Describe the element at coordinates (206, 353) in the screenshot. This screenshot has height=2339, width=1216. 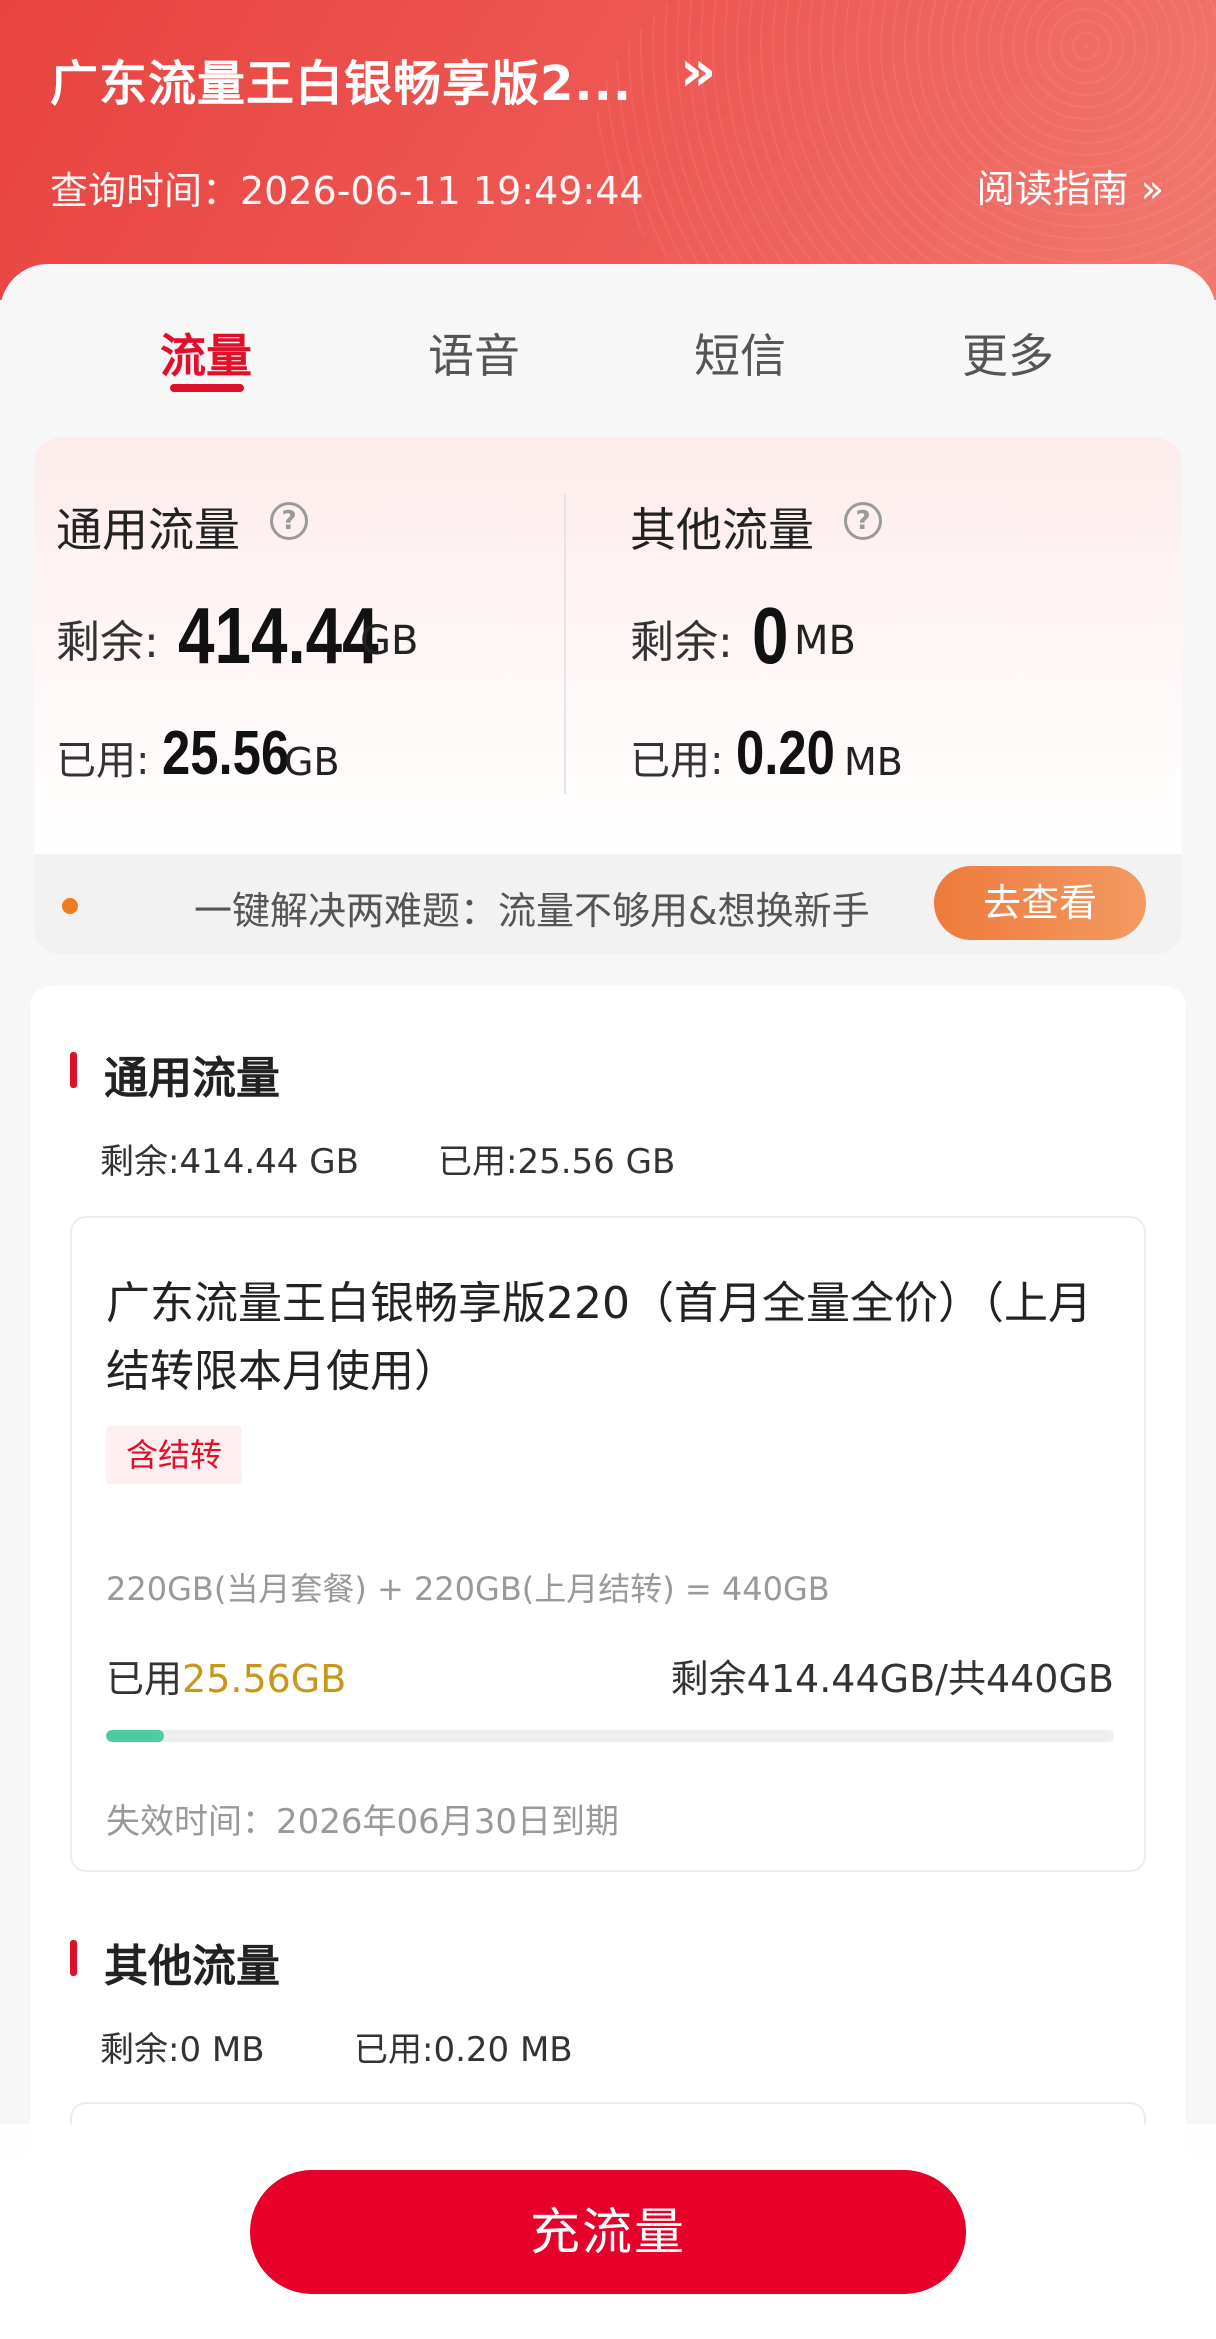
I see `tab-data: 流量` at that location.